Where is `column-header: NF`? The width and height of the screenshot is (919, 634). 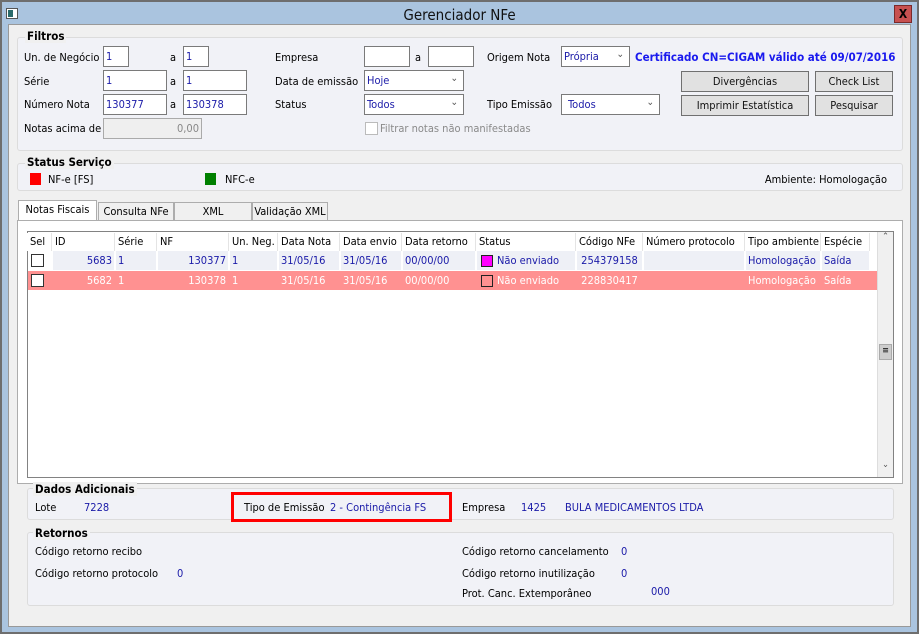
column-header: NF is located at coordinates (193, 242).